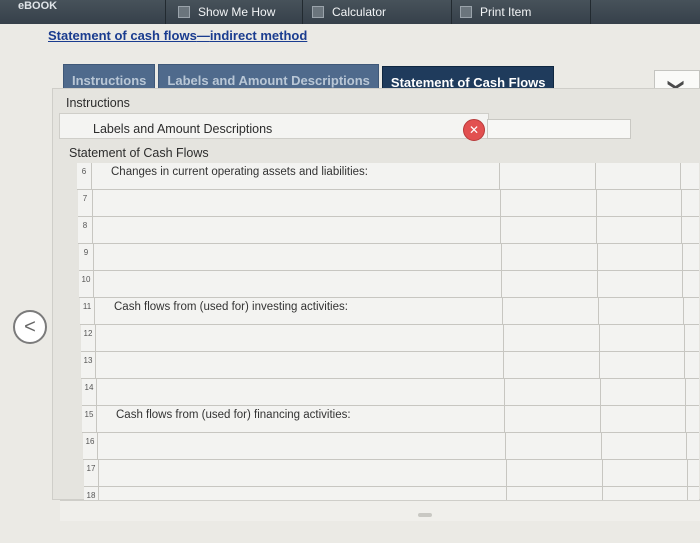 This screenshot has width=700, height=543. I want to click on row-number: 13, so click(88, 365).